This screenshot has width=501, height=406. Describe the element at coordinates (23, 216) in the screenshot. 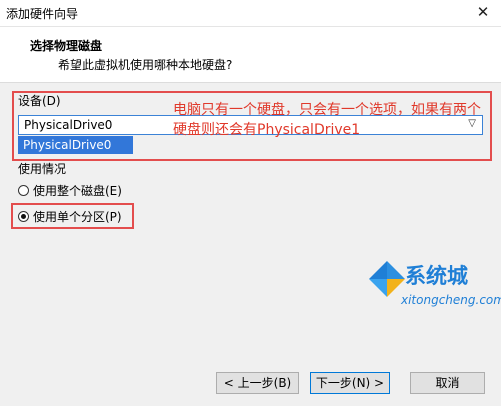

I see `radio-button-checked` at that location.